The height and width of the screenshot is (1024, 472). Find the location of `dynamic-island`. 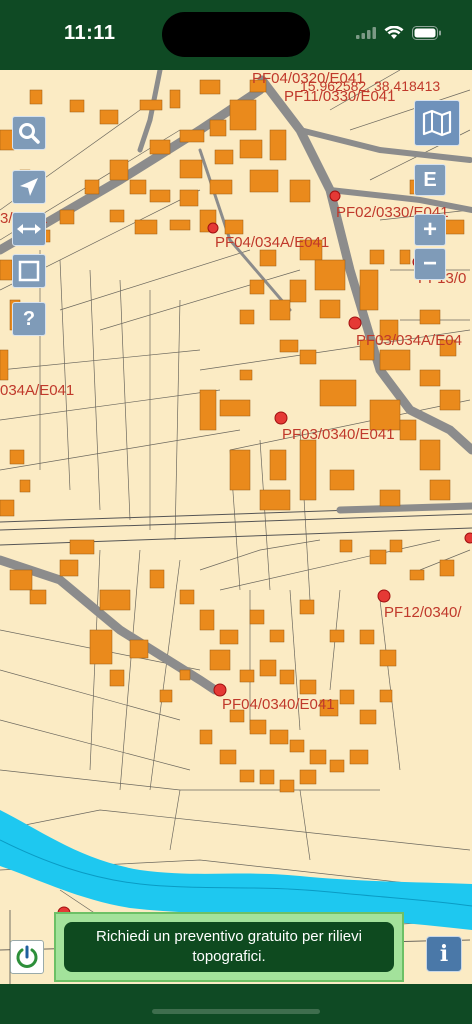

dynamic-island is located at coordinates (236, 34).